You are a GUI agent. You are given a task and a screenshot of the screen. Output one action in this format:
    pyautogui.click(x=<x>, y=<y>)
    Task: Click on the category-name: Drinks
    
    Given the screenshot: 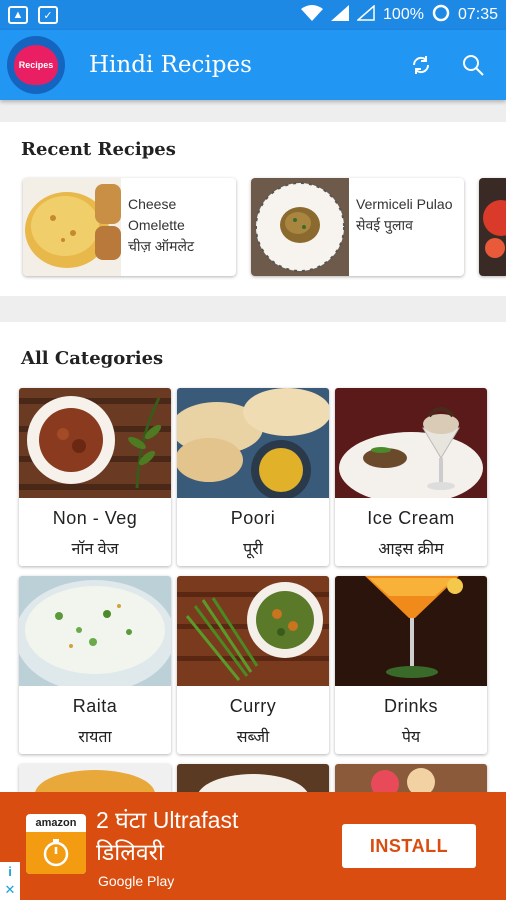 What is the action you would take?
    pyautogui.click(x=410, y=706)
    